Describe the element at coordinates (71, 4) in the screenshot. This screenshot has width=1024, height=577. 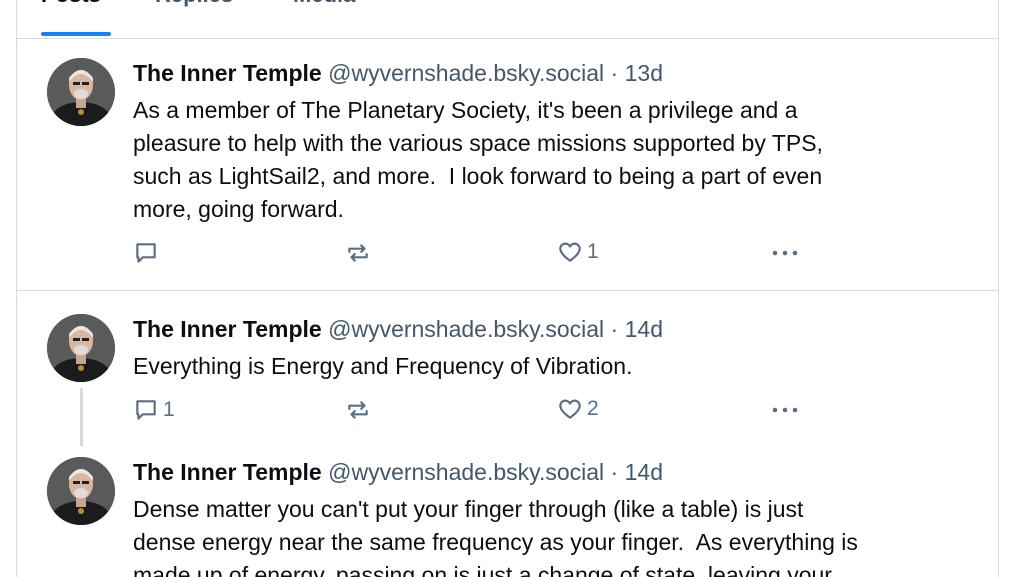
I see `tab-posts: Posts` at that location.